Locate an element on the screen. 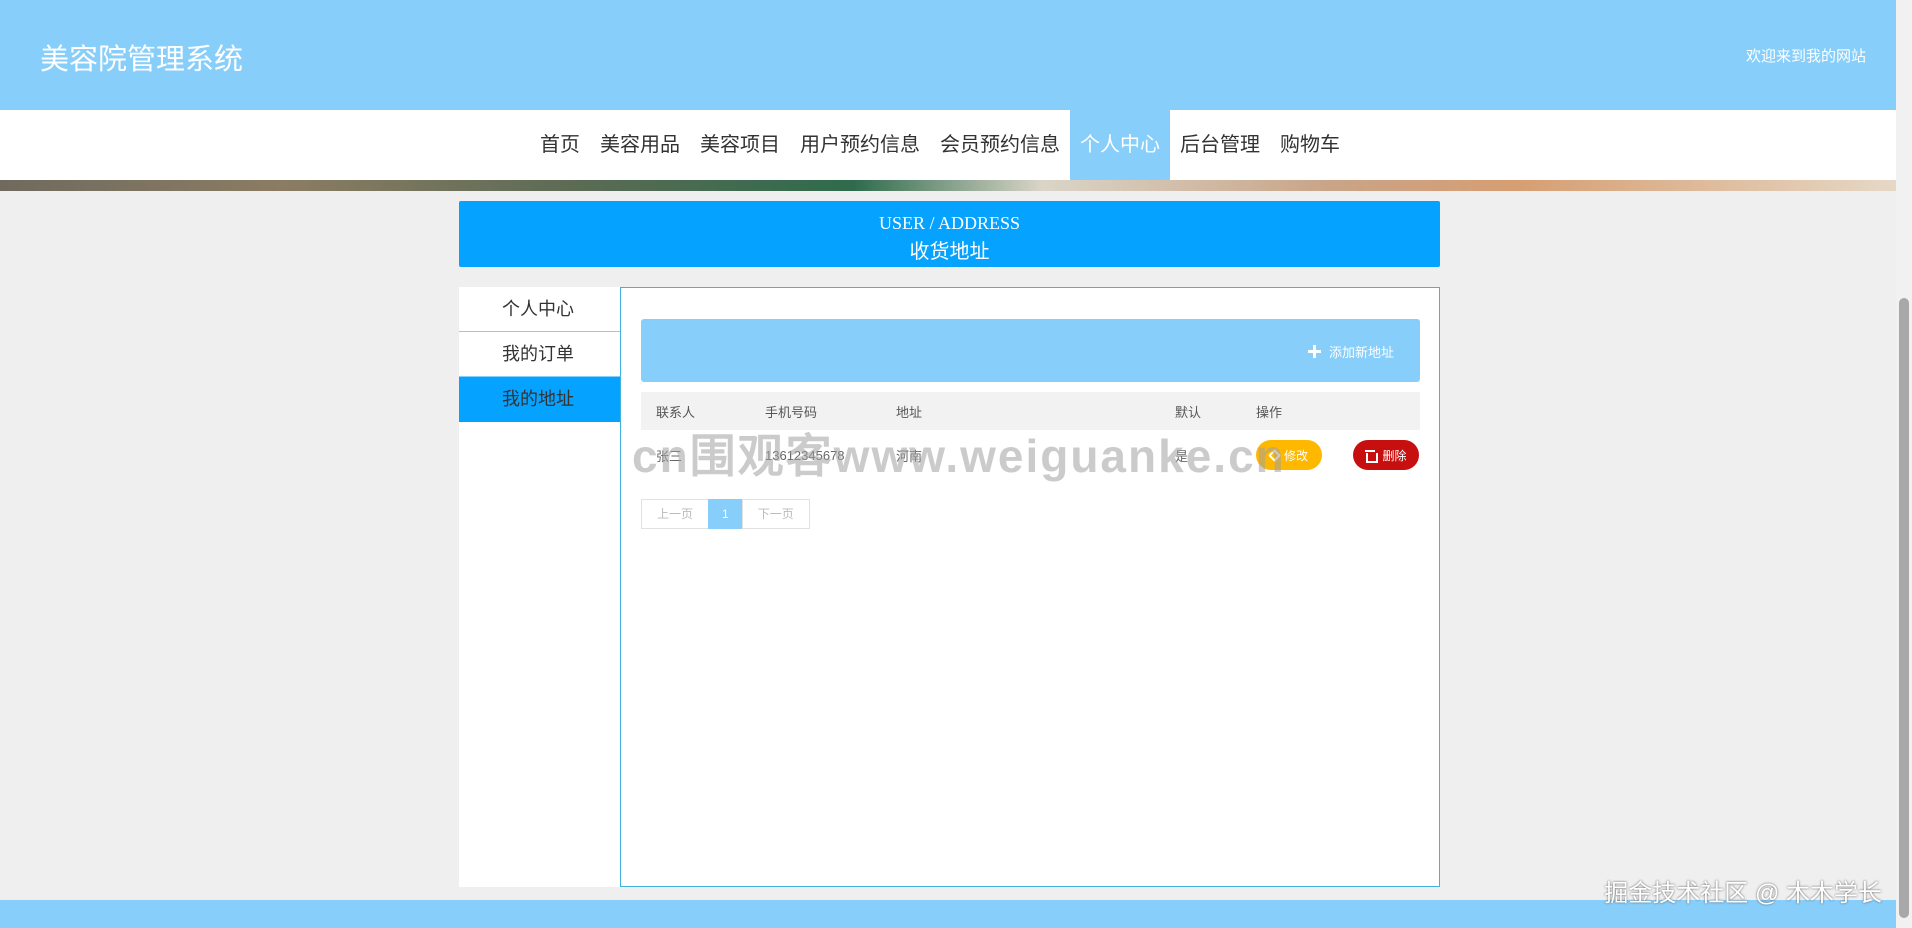 This screenshot has width=1912, height=928. add-address-label: 添加新地址 is located at coordinates (1361, 352).